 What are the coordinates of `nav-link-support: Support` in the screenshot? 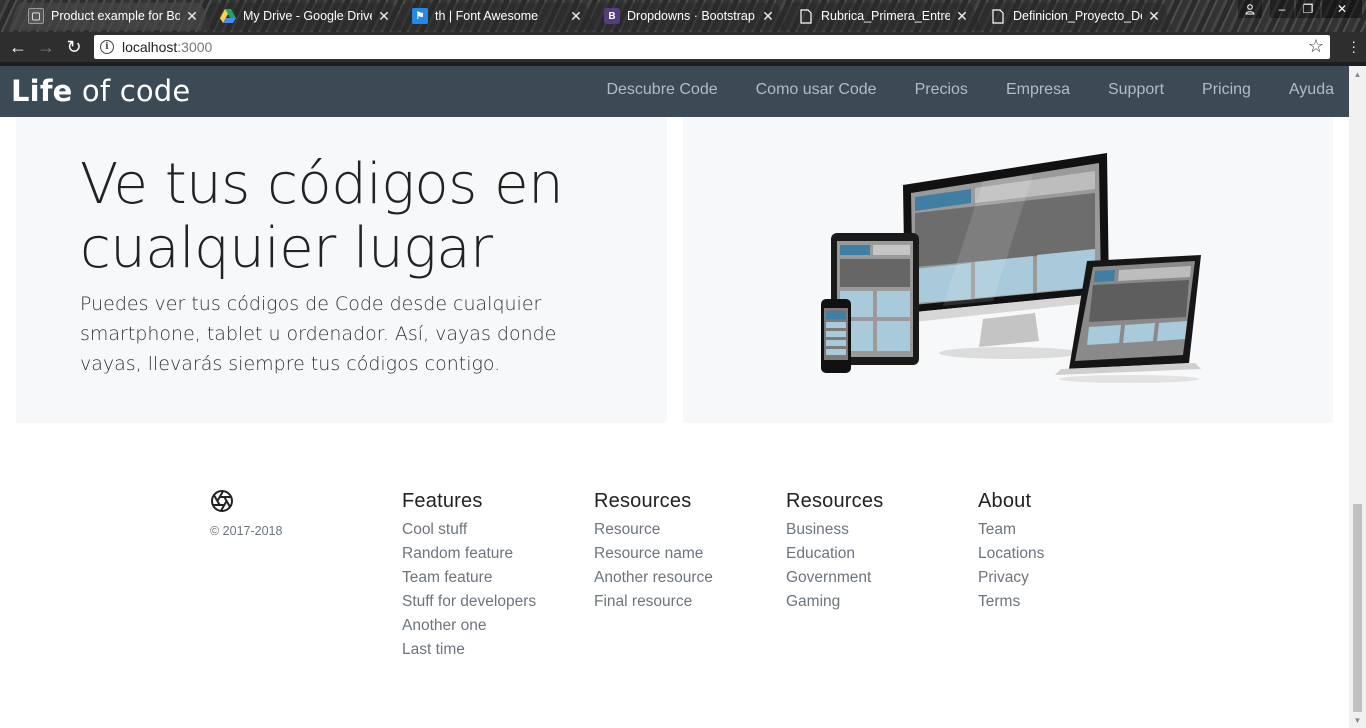 It's located at (1136, 90).